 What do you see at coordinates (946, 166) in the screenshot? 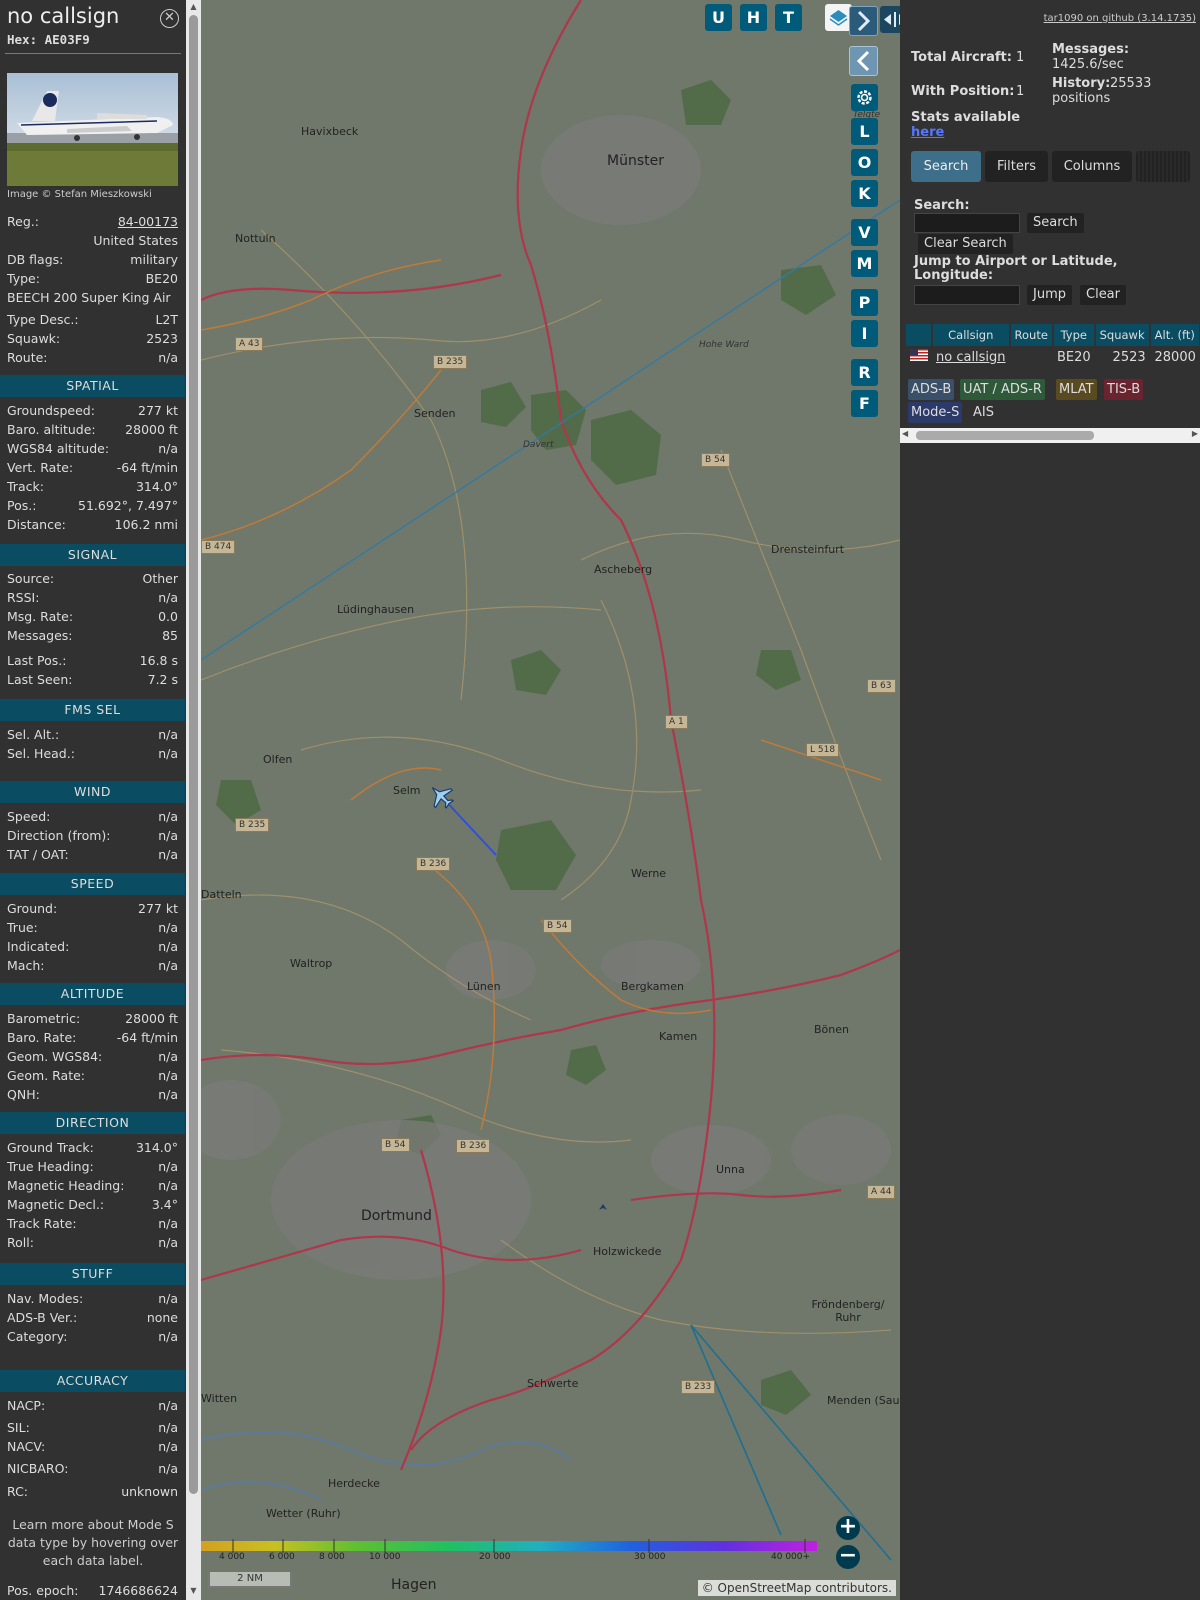
I see `tab-search: Search` at bounding box center [946, 166].